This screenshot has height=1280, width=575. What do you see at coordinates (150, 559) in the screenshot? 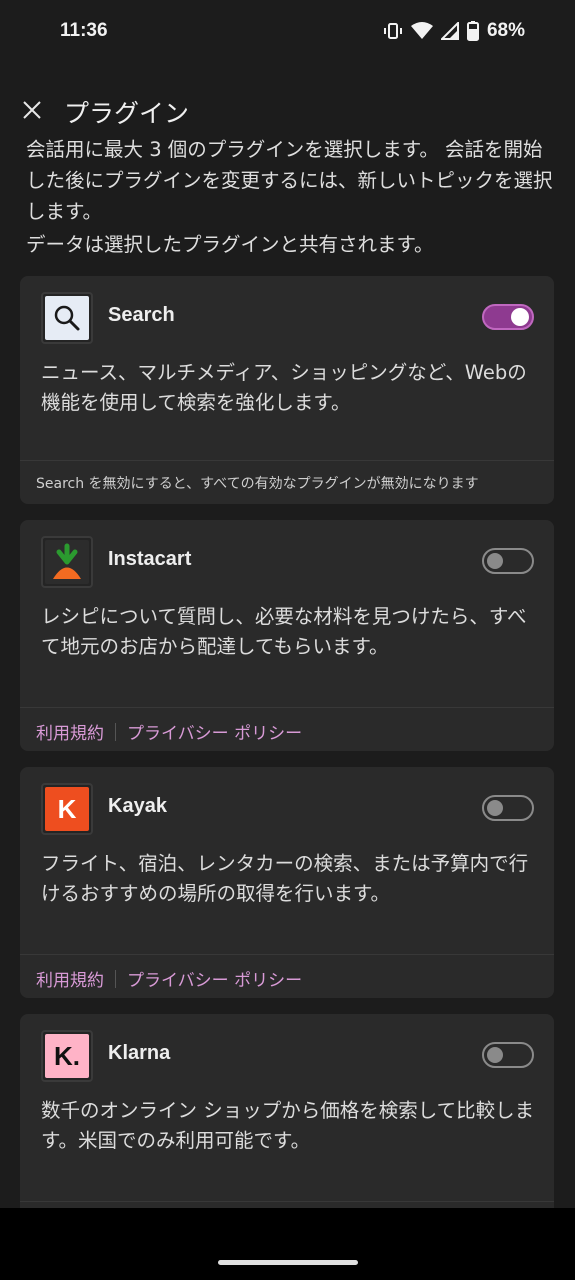
I see `plugin-name: Instacart` at bounding box center [150, 559].